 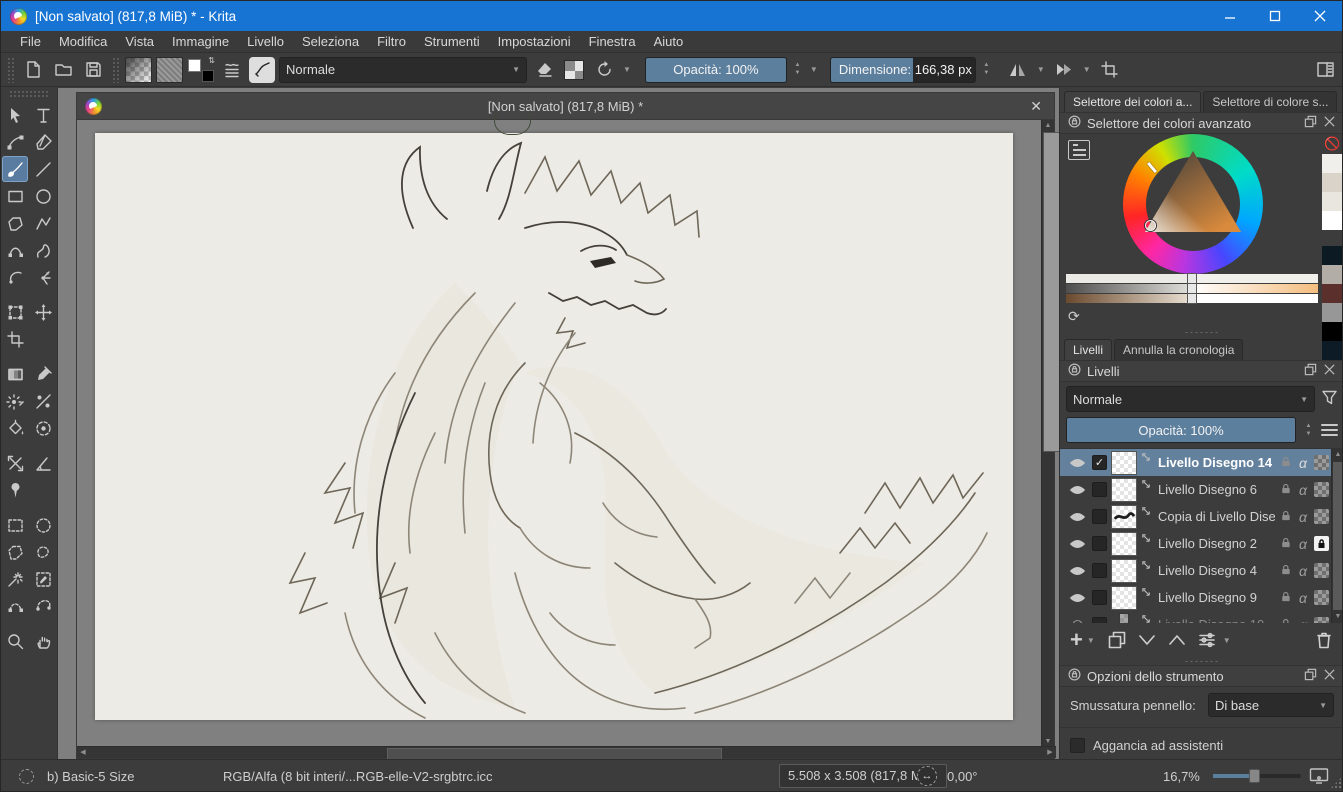 I want to click on brush-size-slider: Dimensione: 166,38 px, so click(x=902, y=69).